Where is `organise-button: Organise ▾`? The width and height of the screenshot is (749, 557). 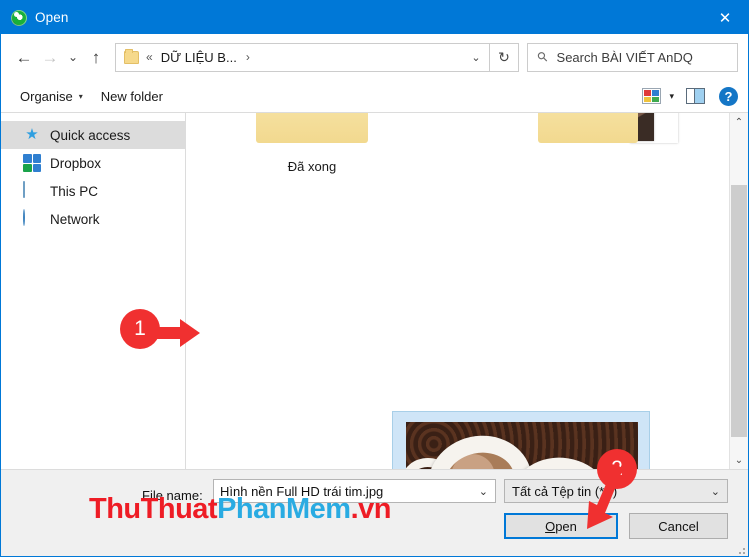
organise-button: Organise ▾ is located at coordinates (51, 96).